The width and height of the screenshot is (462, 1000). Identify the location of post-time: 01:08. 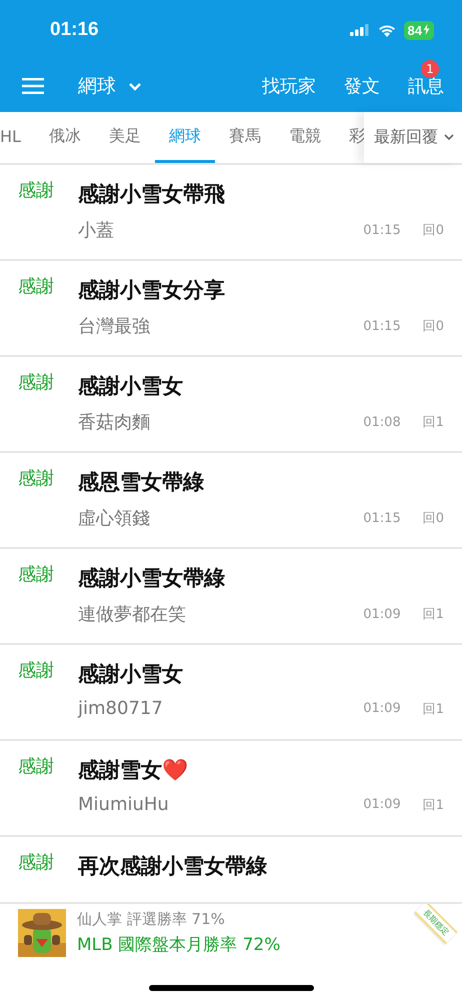
(382, 422).